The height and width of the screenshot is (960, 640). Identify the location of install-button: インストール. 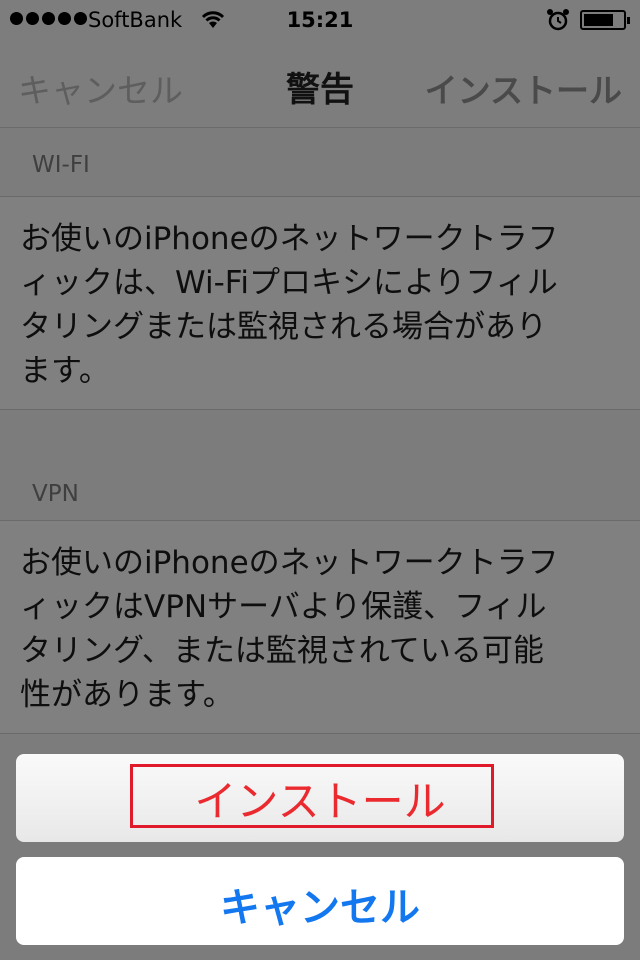
(320, 798).